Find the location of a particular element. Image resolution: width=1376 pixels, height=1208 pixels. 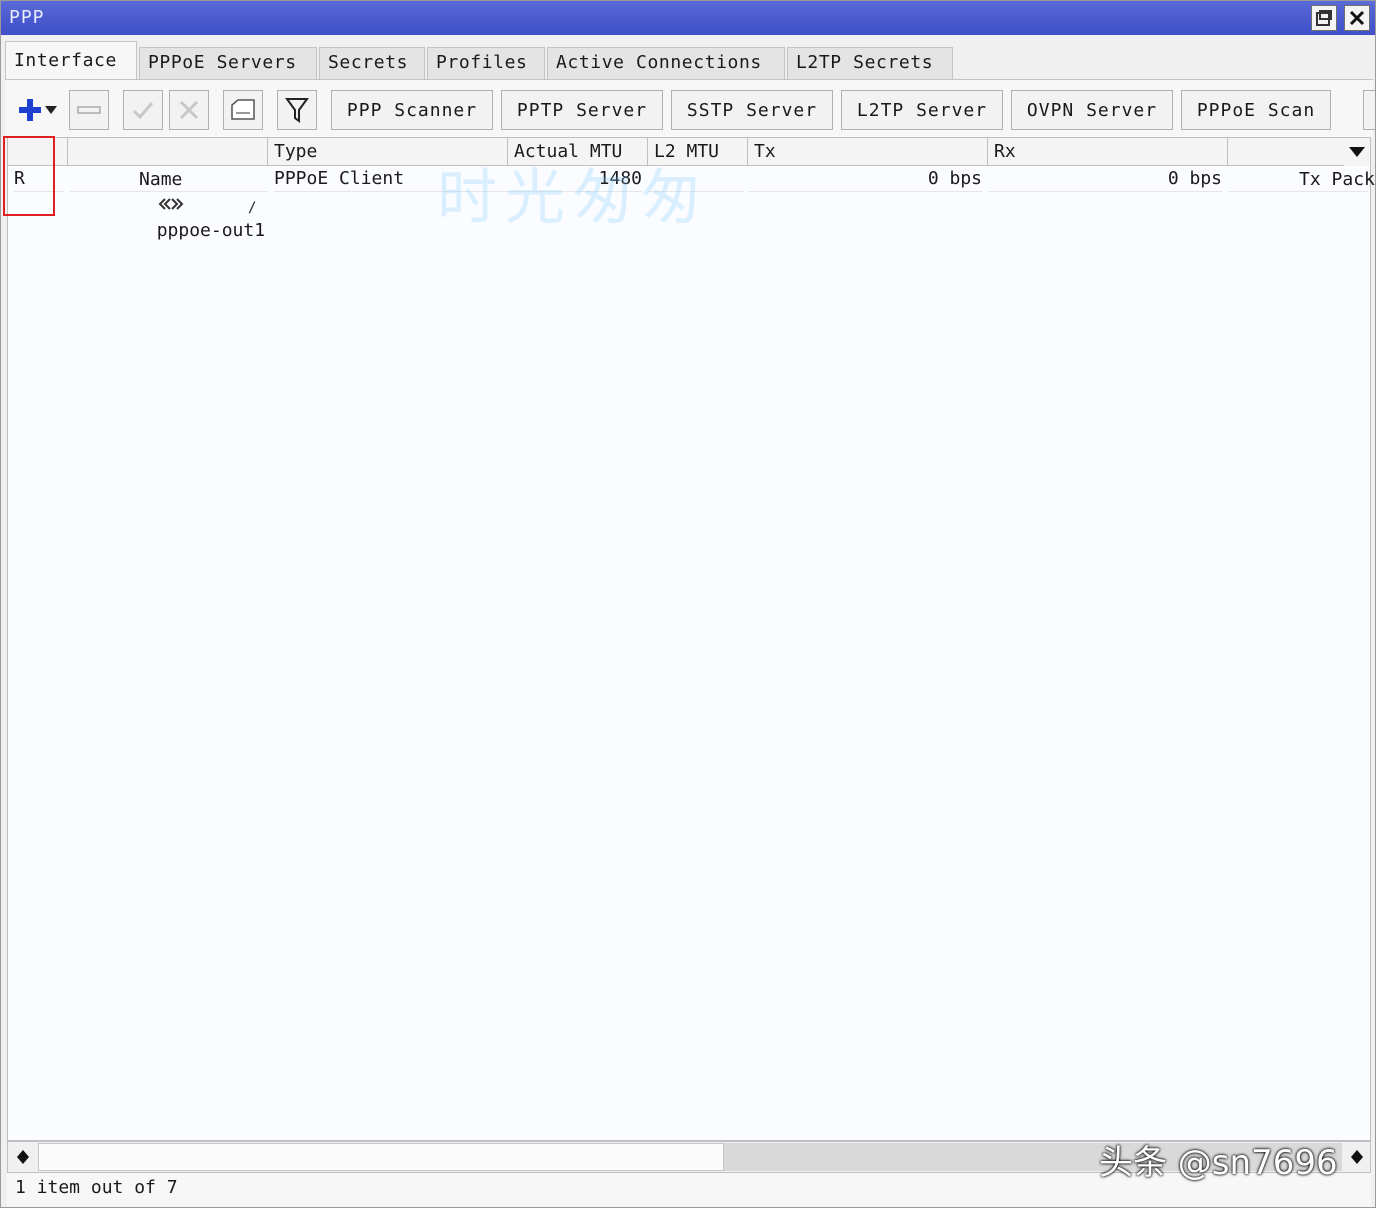

title-bar: PPP is located at coordinates (688, 18).